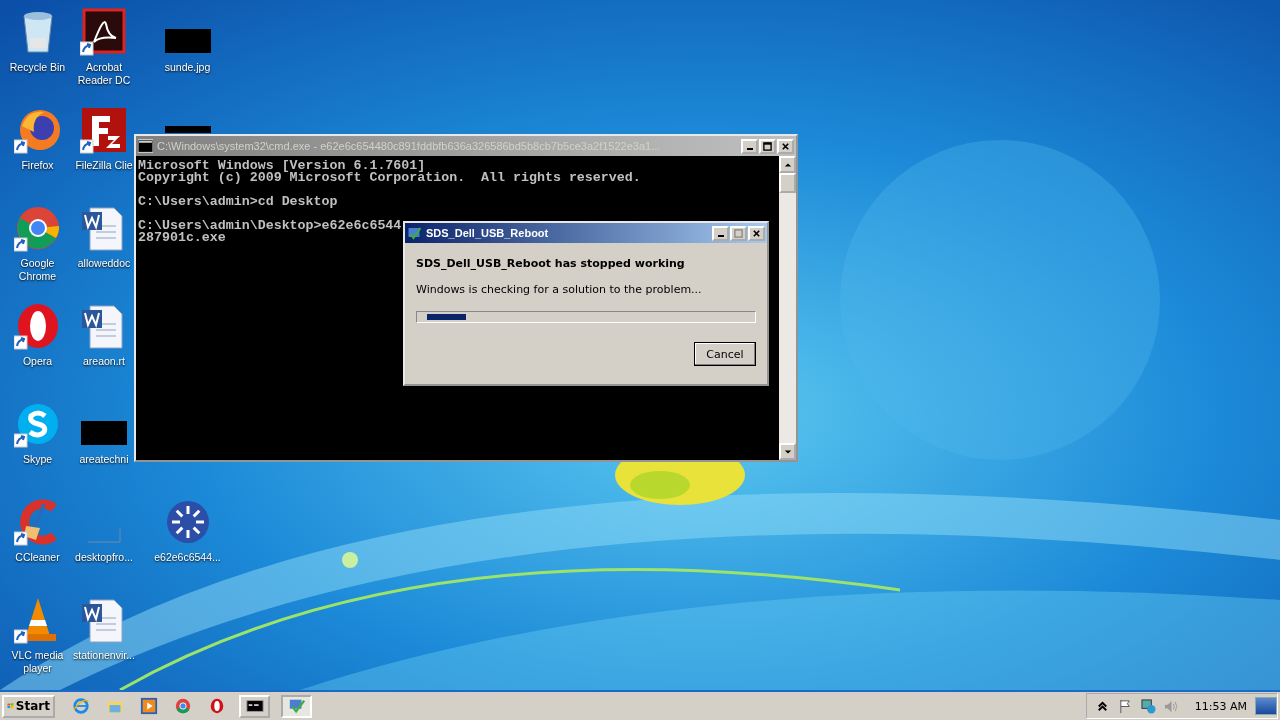  I want to click on icon-label: Acrobat Reader DC, so click(104, 74).